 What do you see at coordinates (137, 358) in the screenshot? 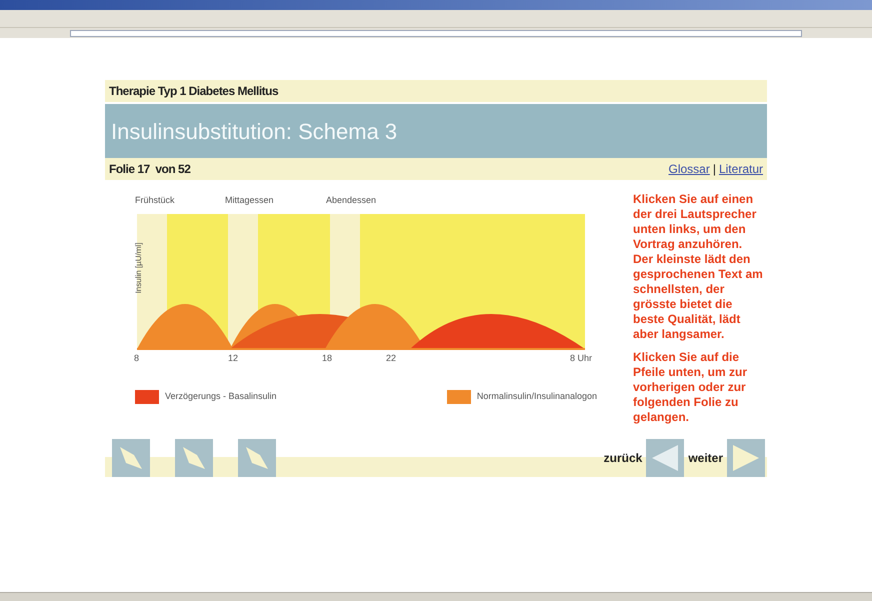
I see `x-tick-label: 8` at bounding box center [137, 358].